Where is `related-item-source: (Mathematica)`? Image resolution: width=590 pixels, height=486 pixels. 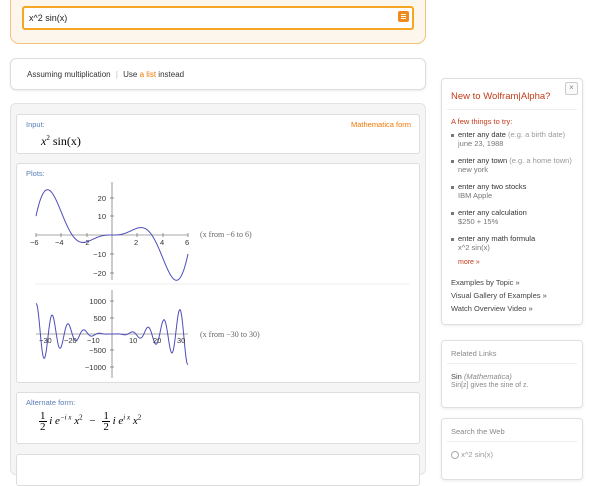 related-item-source: (Mathematica) is located at coordinates (487, 376).